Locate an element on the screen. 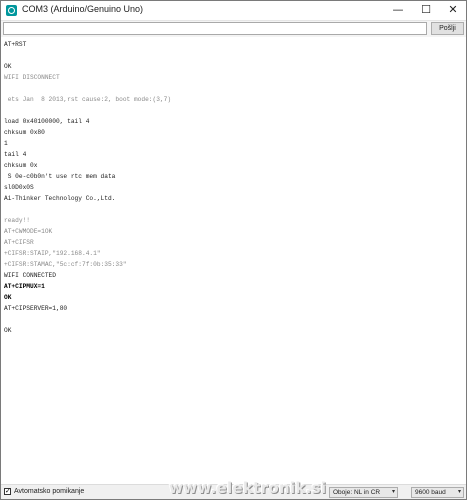 This screenshot has width=467, height=500. output-line: AT+RST is located at coordinates (15, 44).